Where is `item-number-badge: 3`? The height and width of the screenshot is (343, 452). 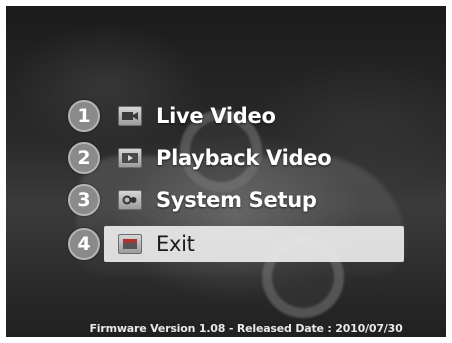 item-number-badge: 3 is located at coordinates (84, 200).